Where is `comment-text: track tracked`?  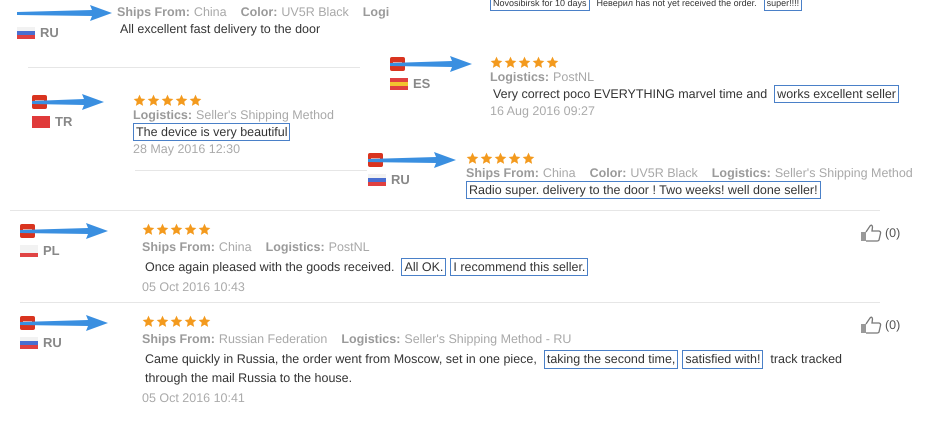 comment-text: track tracked is located at coordinates (806, 359).